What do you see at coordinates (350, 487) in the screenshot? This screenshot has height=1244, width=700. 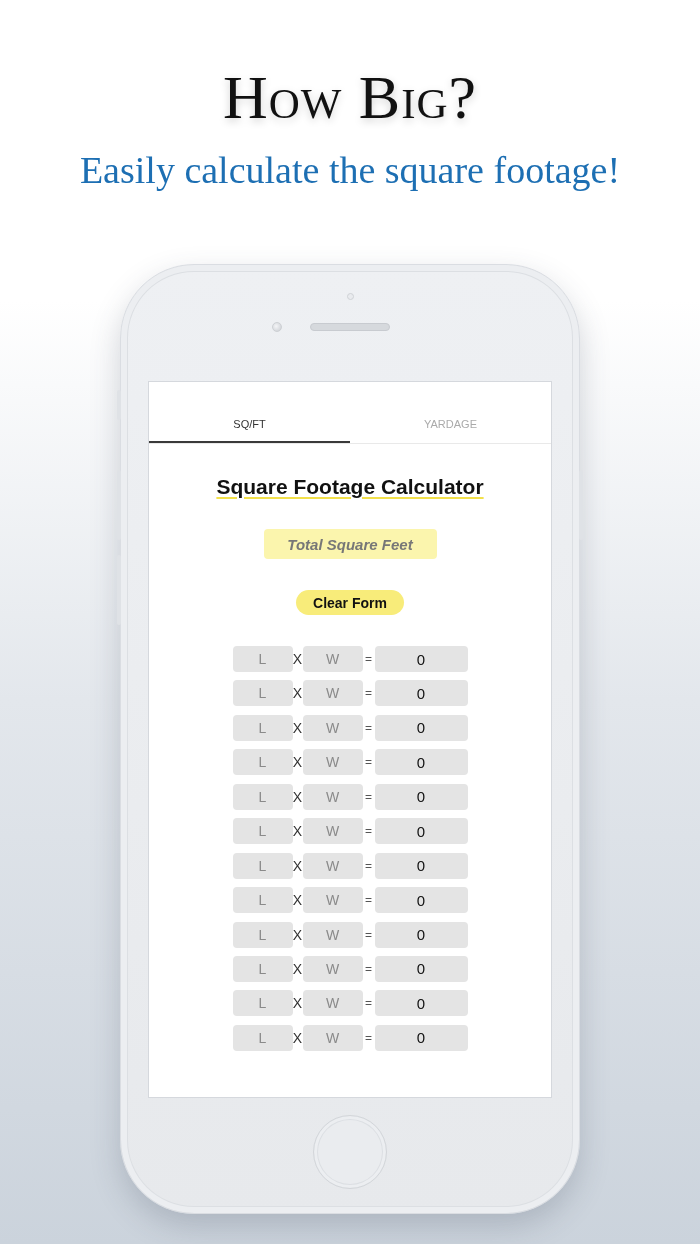 I see `calculator-title: Square Footage Calculator` at bounding box center [350, 487].